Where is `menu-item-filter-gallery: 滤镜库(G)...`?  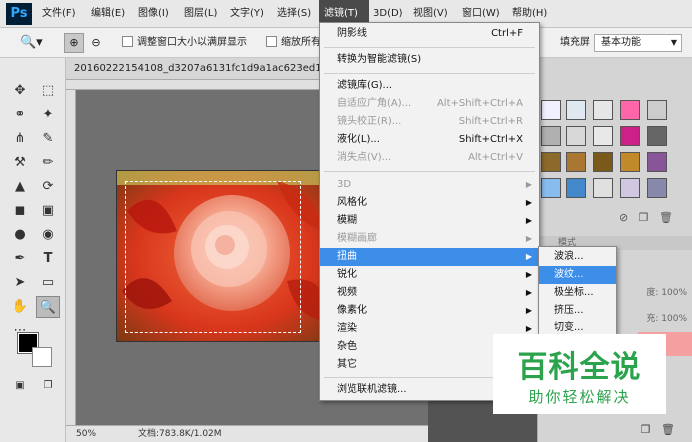 menu-item-filter-gallery: 滤镜库(G)... is located at coordinates (429, 86).